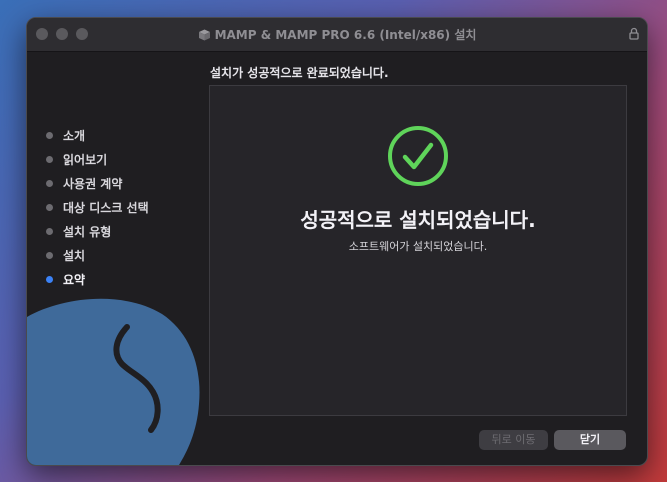 The image size is (667, 482). I want to click on step-install-type: 설치 유형, so click(97, 232).